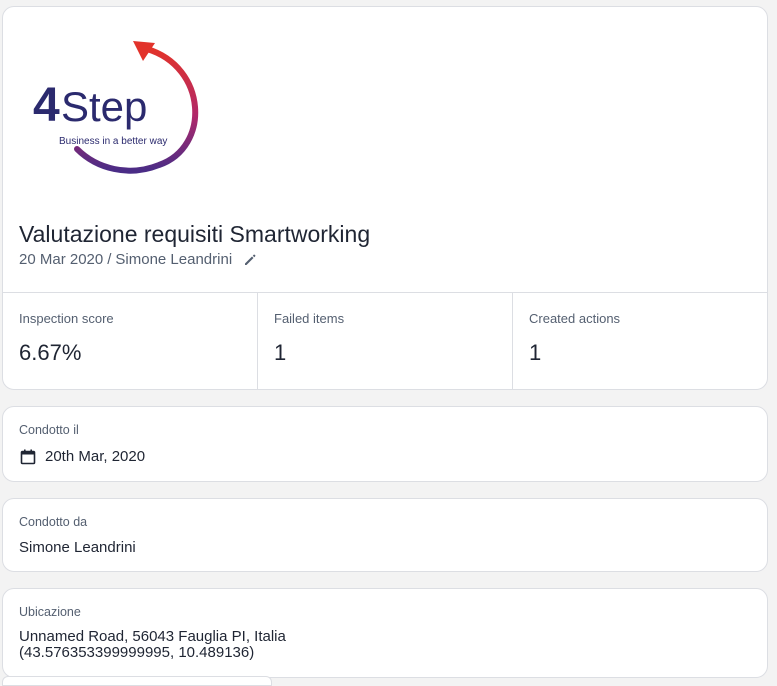 The width and height of the screenshot is (777, 686). I want to click on location-coordinates: (43.576353399999995, 10.489136), so click(137, 652).